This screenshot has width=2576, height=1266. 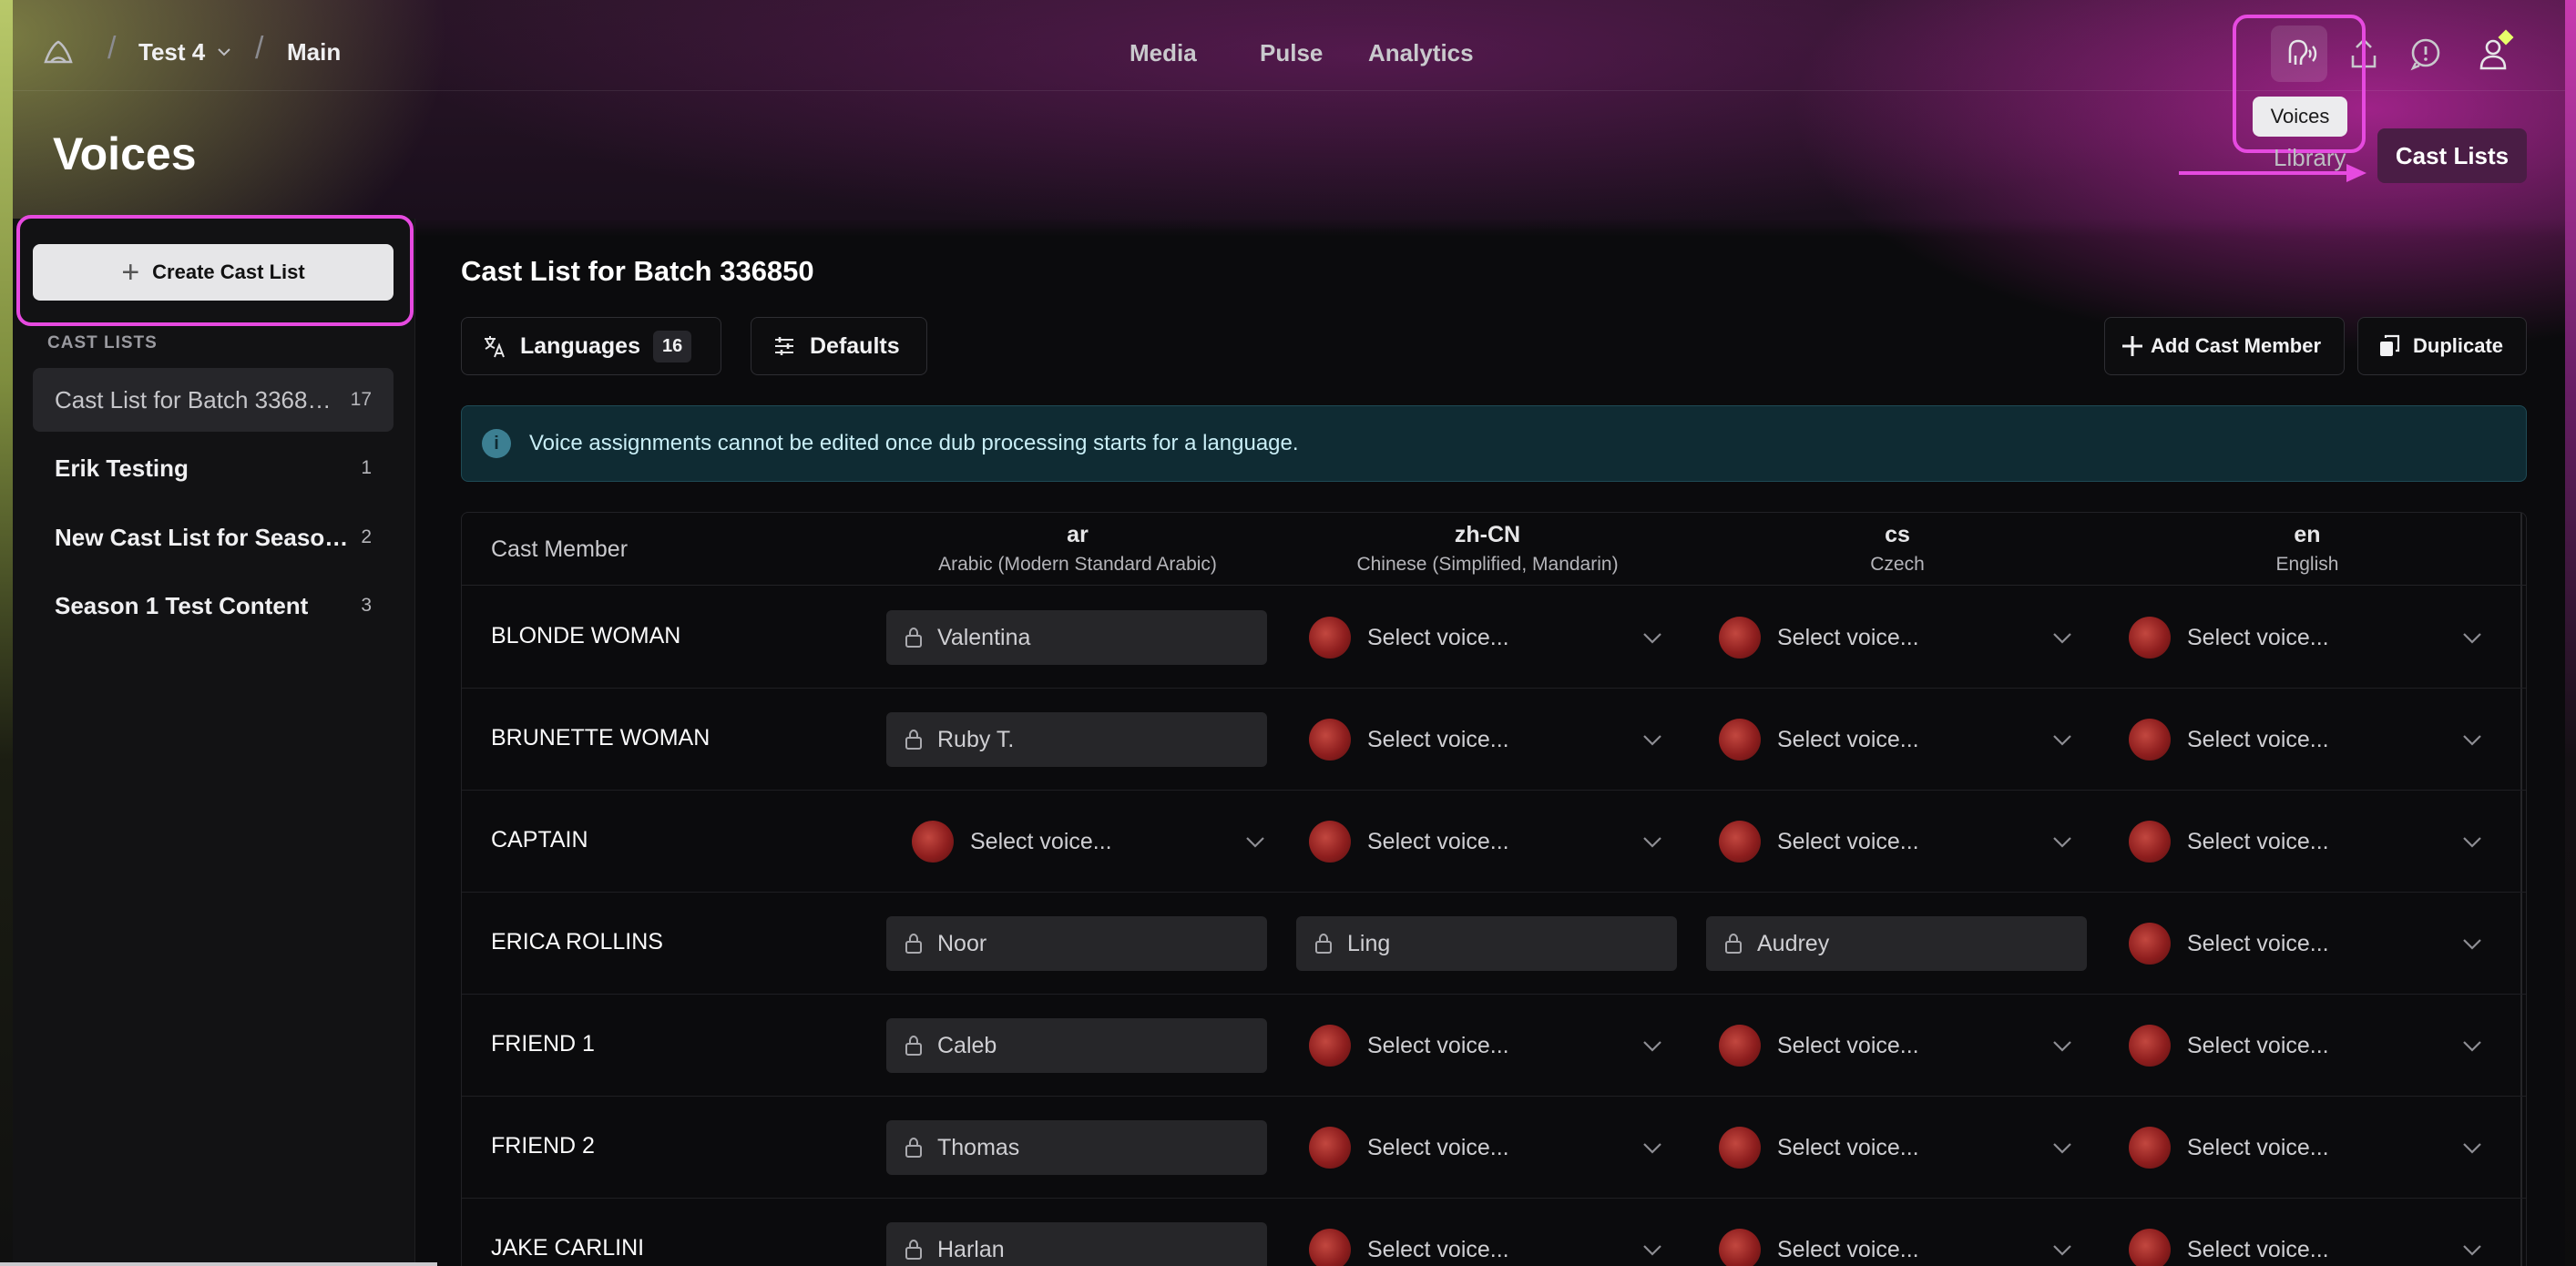 I want to click on tab-cast-lists: Cast Lists, so click(x=2452, y=155).